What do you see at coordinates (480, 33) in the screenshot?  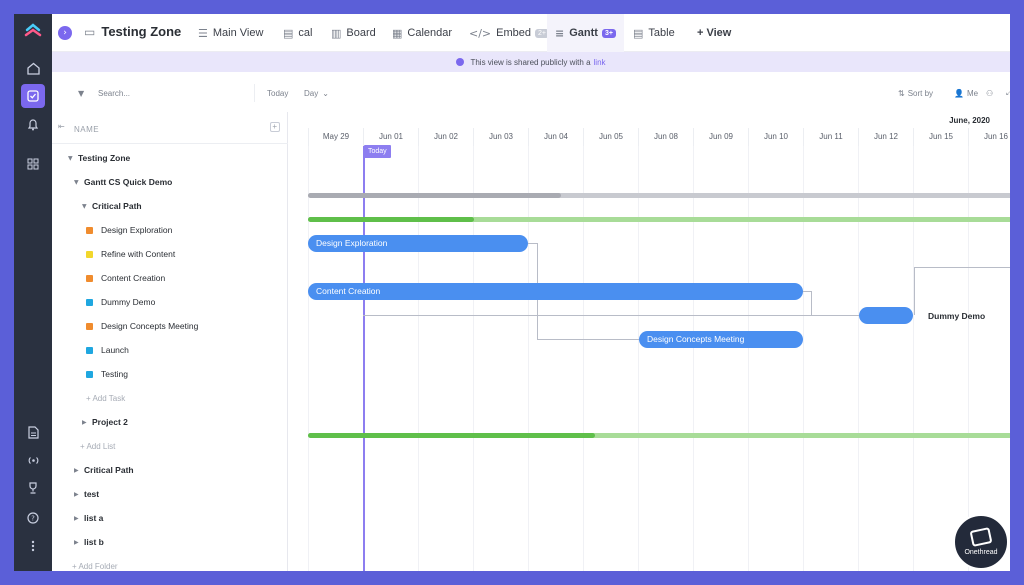 I see `code-icon: </>` at bounding box center [480, 33].